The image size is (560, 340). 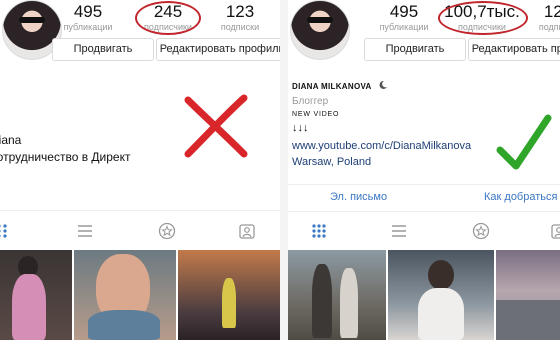 I want to click on moon-icon, so click(x=383, y=84).